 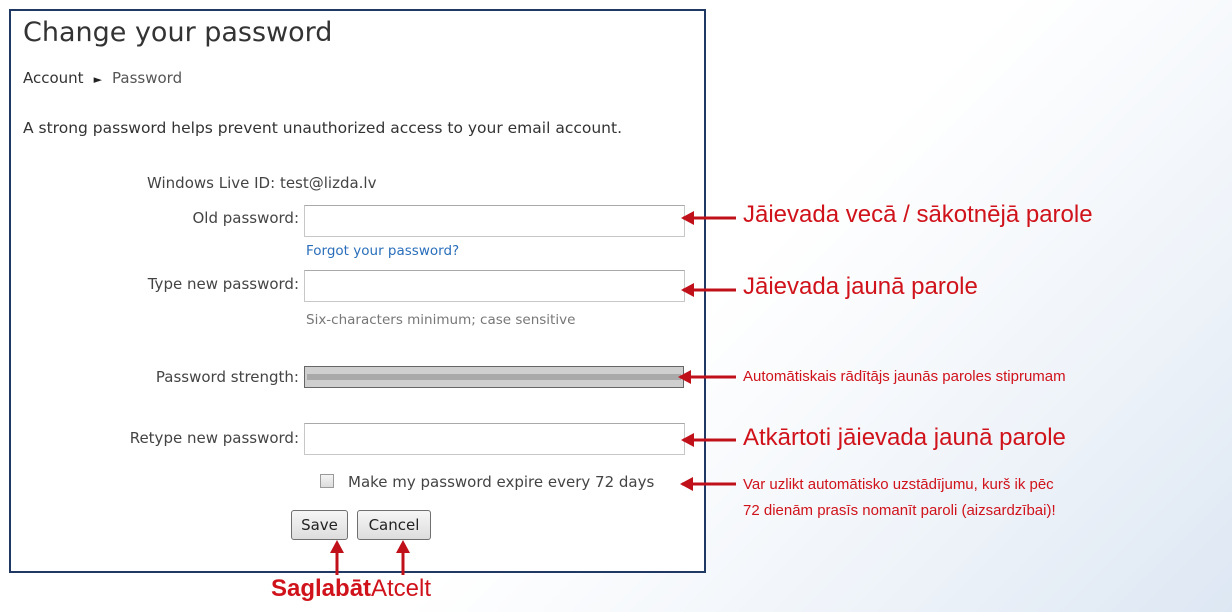 I want to click on new-password-arrowhead-icon, so click(x=687, y=290).